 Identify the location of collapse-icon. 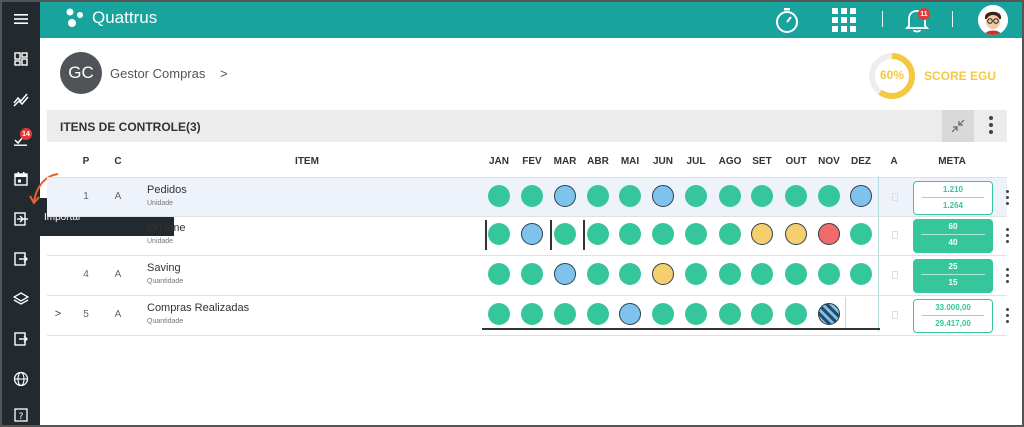
(958, 126).